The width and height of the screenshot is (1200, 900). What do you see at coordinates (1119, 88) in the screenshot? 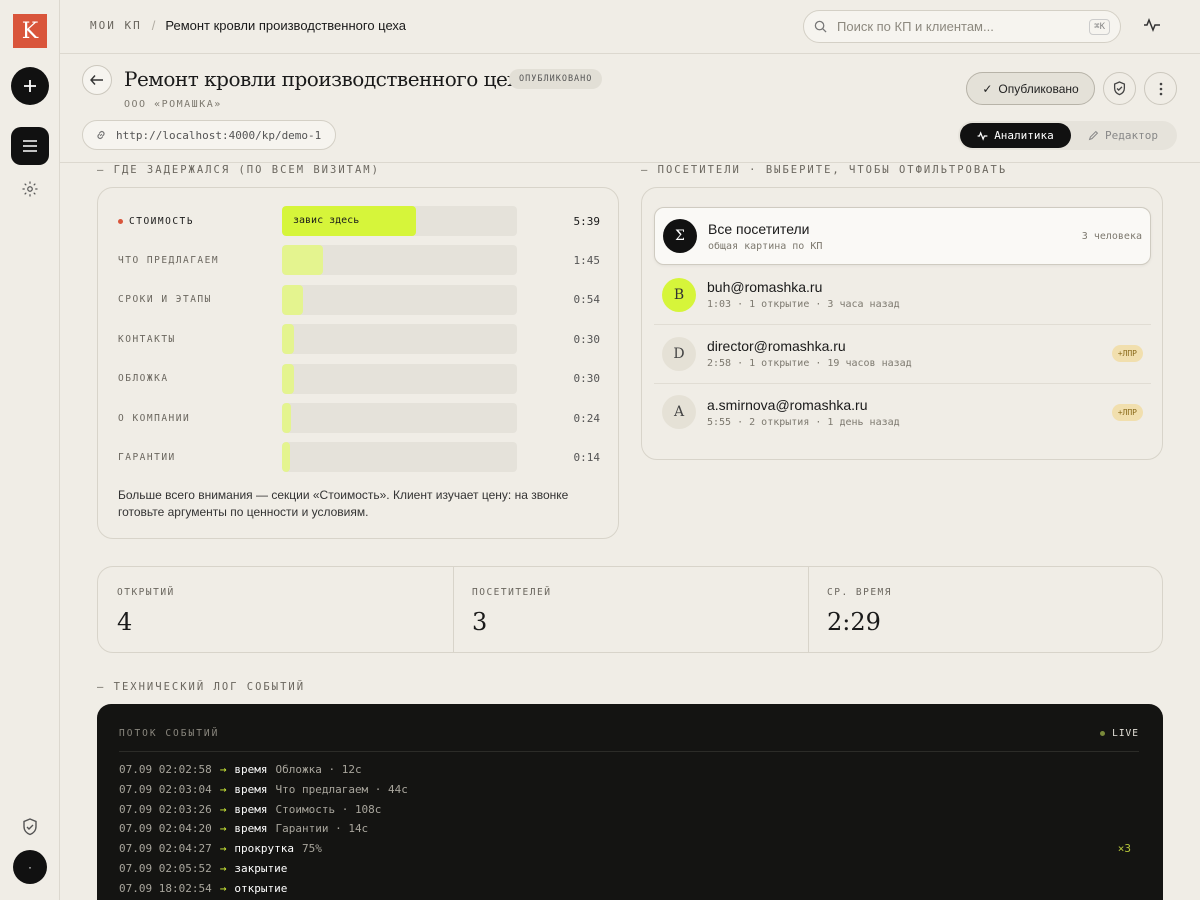
I see `protection-button` at bounding box center [1119, 88].